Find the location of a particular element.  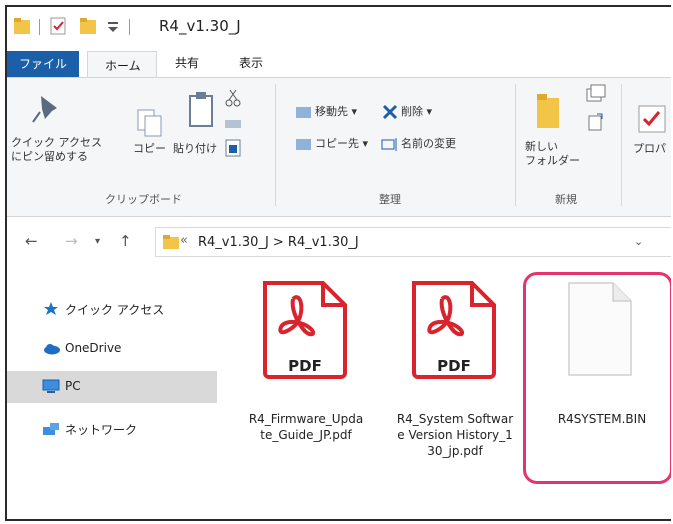

new-item-icon is located at coordinates (596, 94).